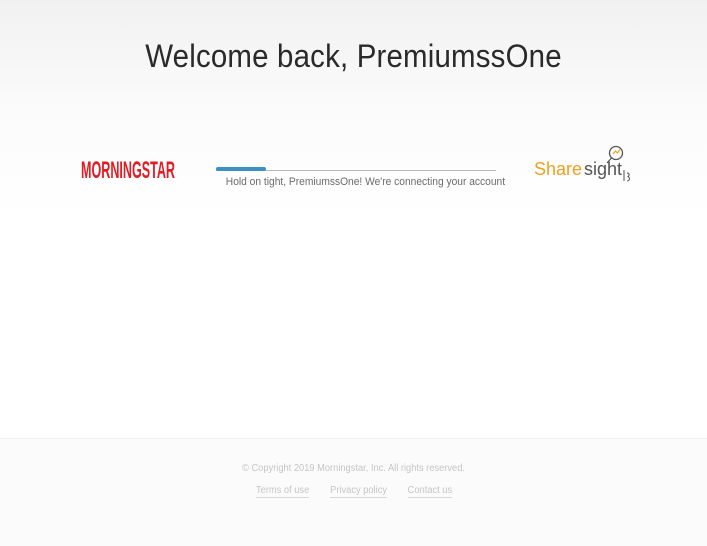 The width and height of the screenshot is (707, 546). What do you see at coordinates (353, 56) in the screenshot?
I see `welcome-heading: Welcome back, PremiumssOne` at bounding box center [353, 56].